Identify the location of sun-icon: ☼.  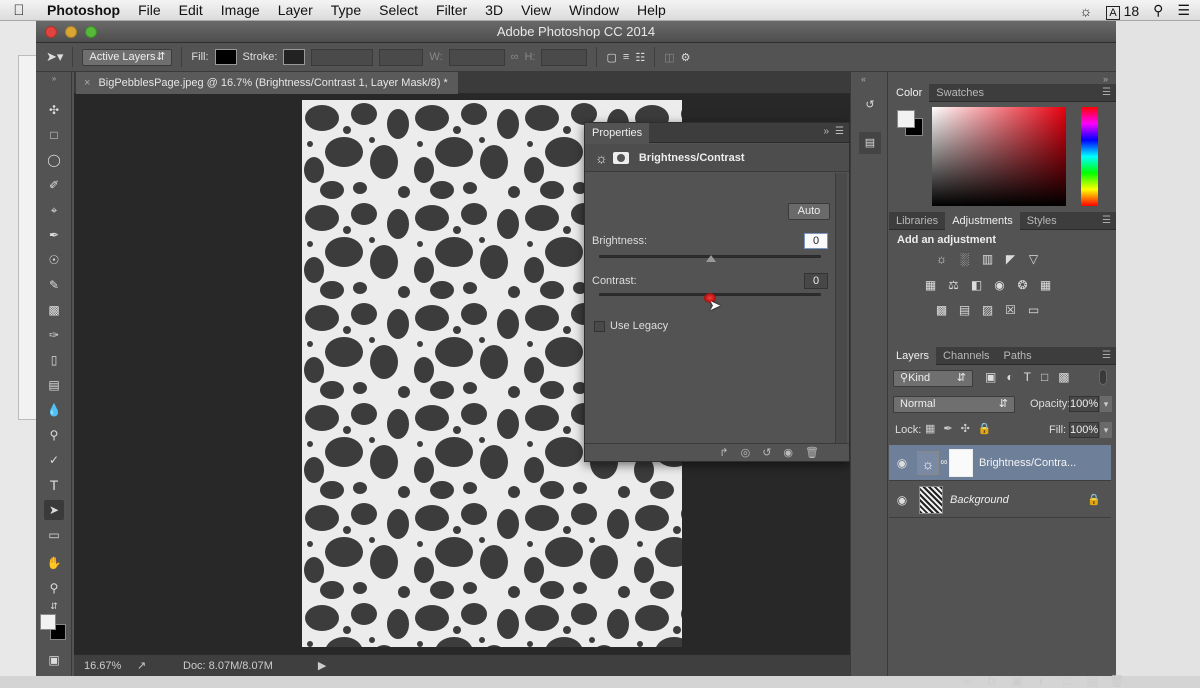
(1086, 11).